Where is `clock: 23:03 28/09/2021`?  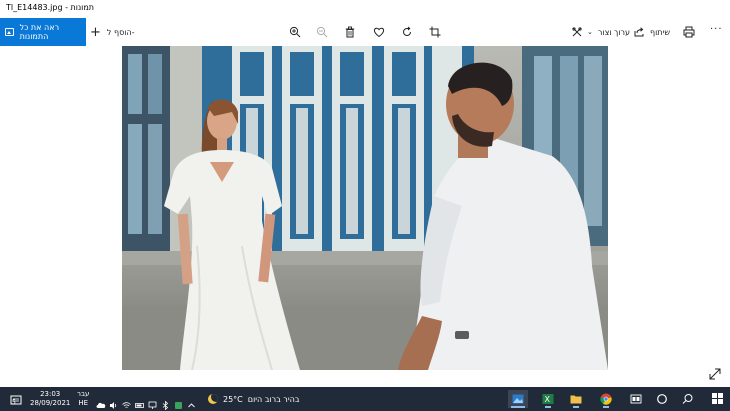 clock: 23:03 28/09/2021 is located at coordinates (50, 399).